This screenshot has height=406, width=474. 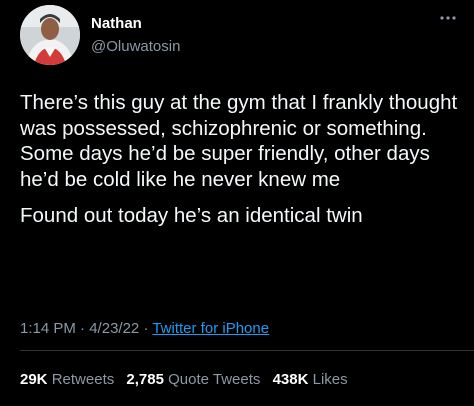 I want to click on tweet-date: 4/23/22, so click(x=114, y=328).